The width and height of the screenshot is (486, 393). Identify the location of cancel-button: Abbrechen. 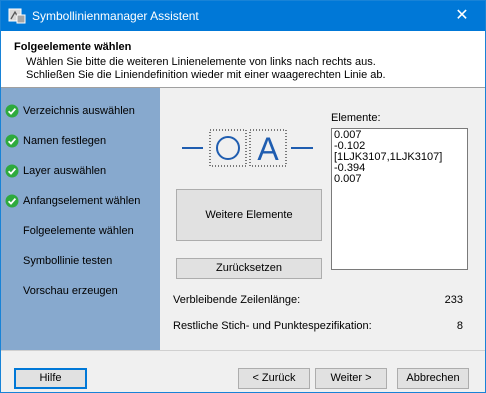
(433, 378).